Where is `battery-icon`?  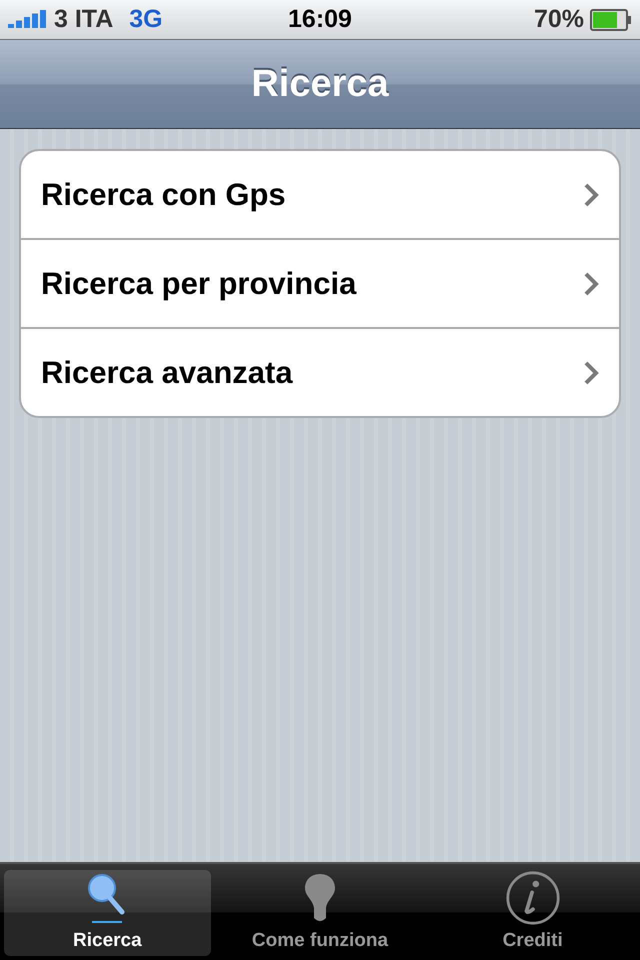
battery-icon is located at coordinates (611, 19).